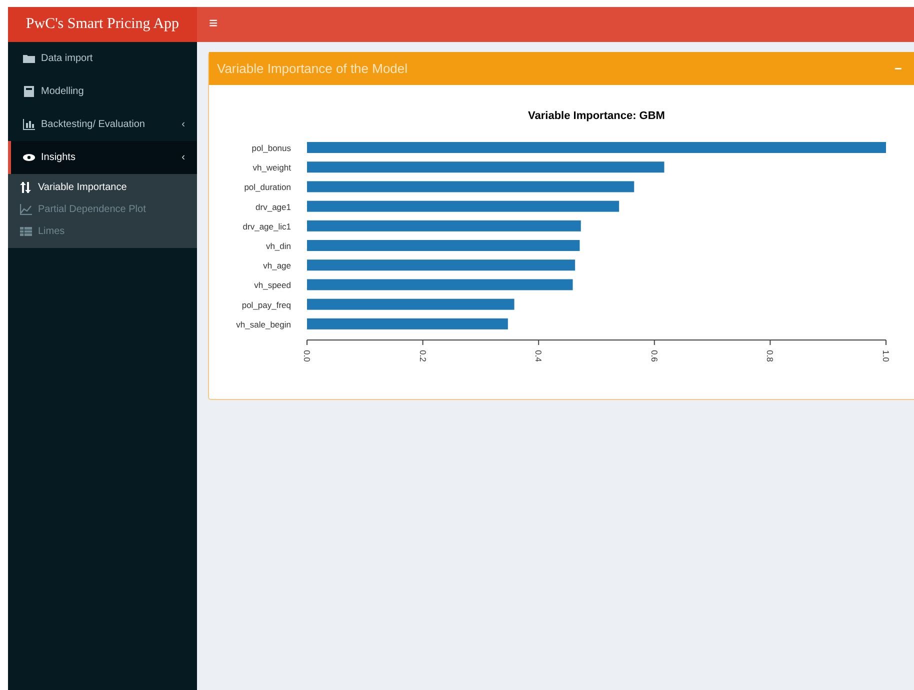 The image size is (914, 690). What do you see at coordinates (29, 157) in the screenshot?
I see `eye-icon` at bounding box center [29, 157].